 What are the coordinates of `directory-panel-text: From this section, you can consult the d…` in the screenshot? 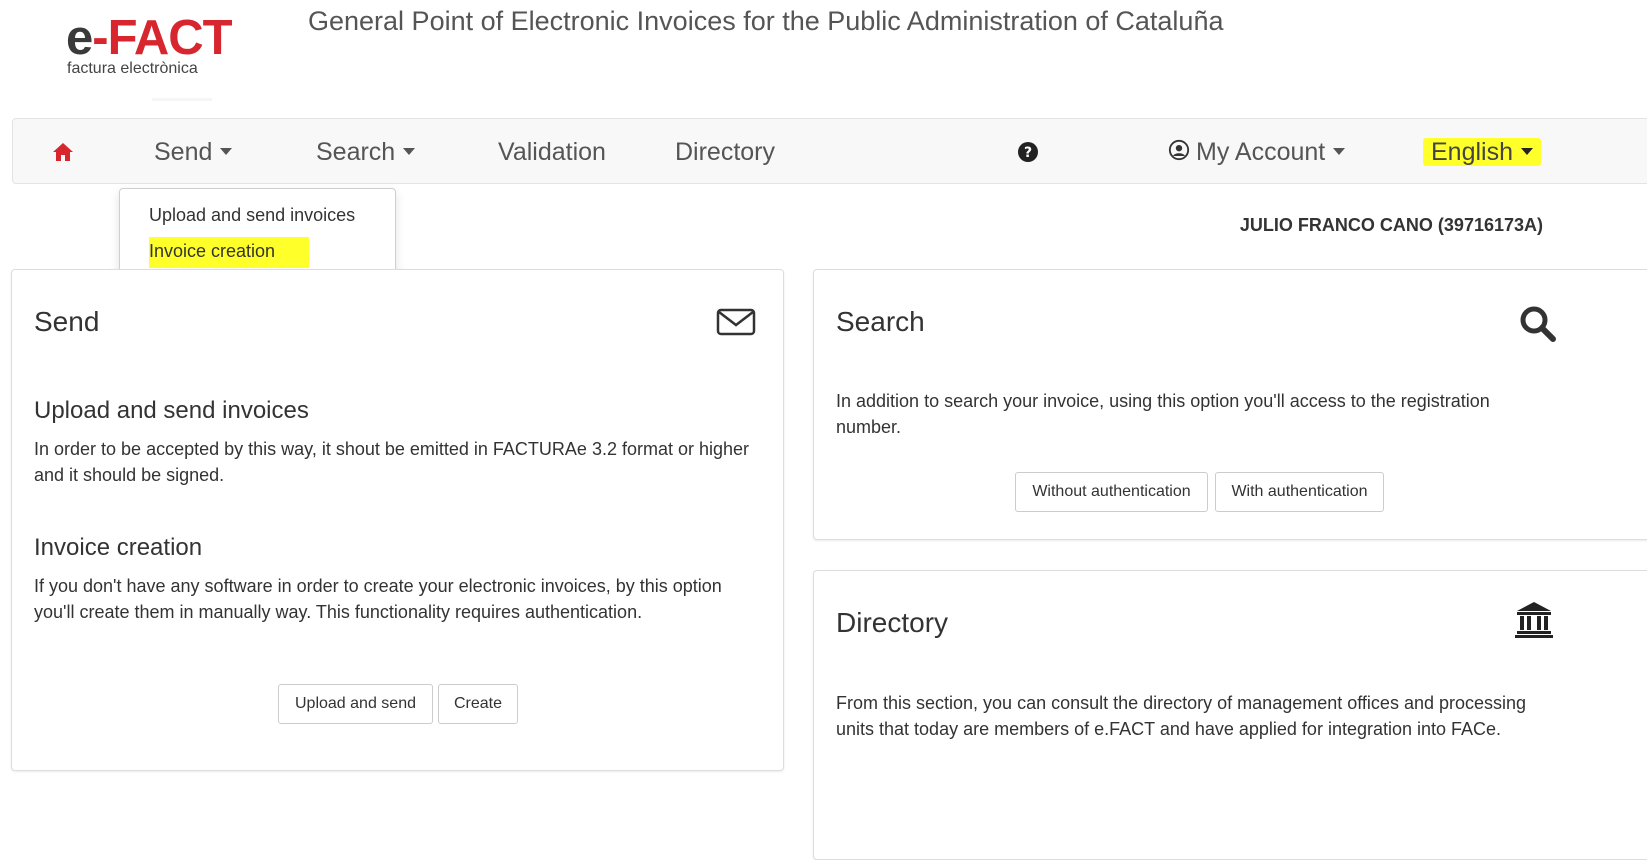 It's located at (1181, 716).